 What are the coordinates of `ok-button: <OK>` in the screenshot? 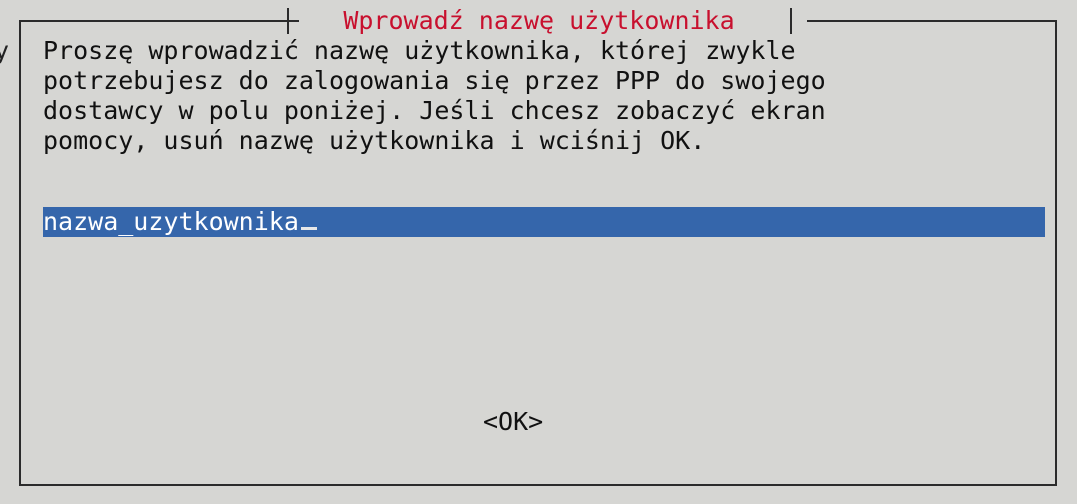 It's located at (513, 422).